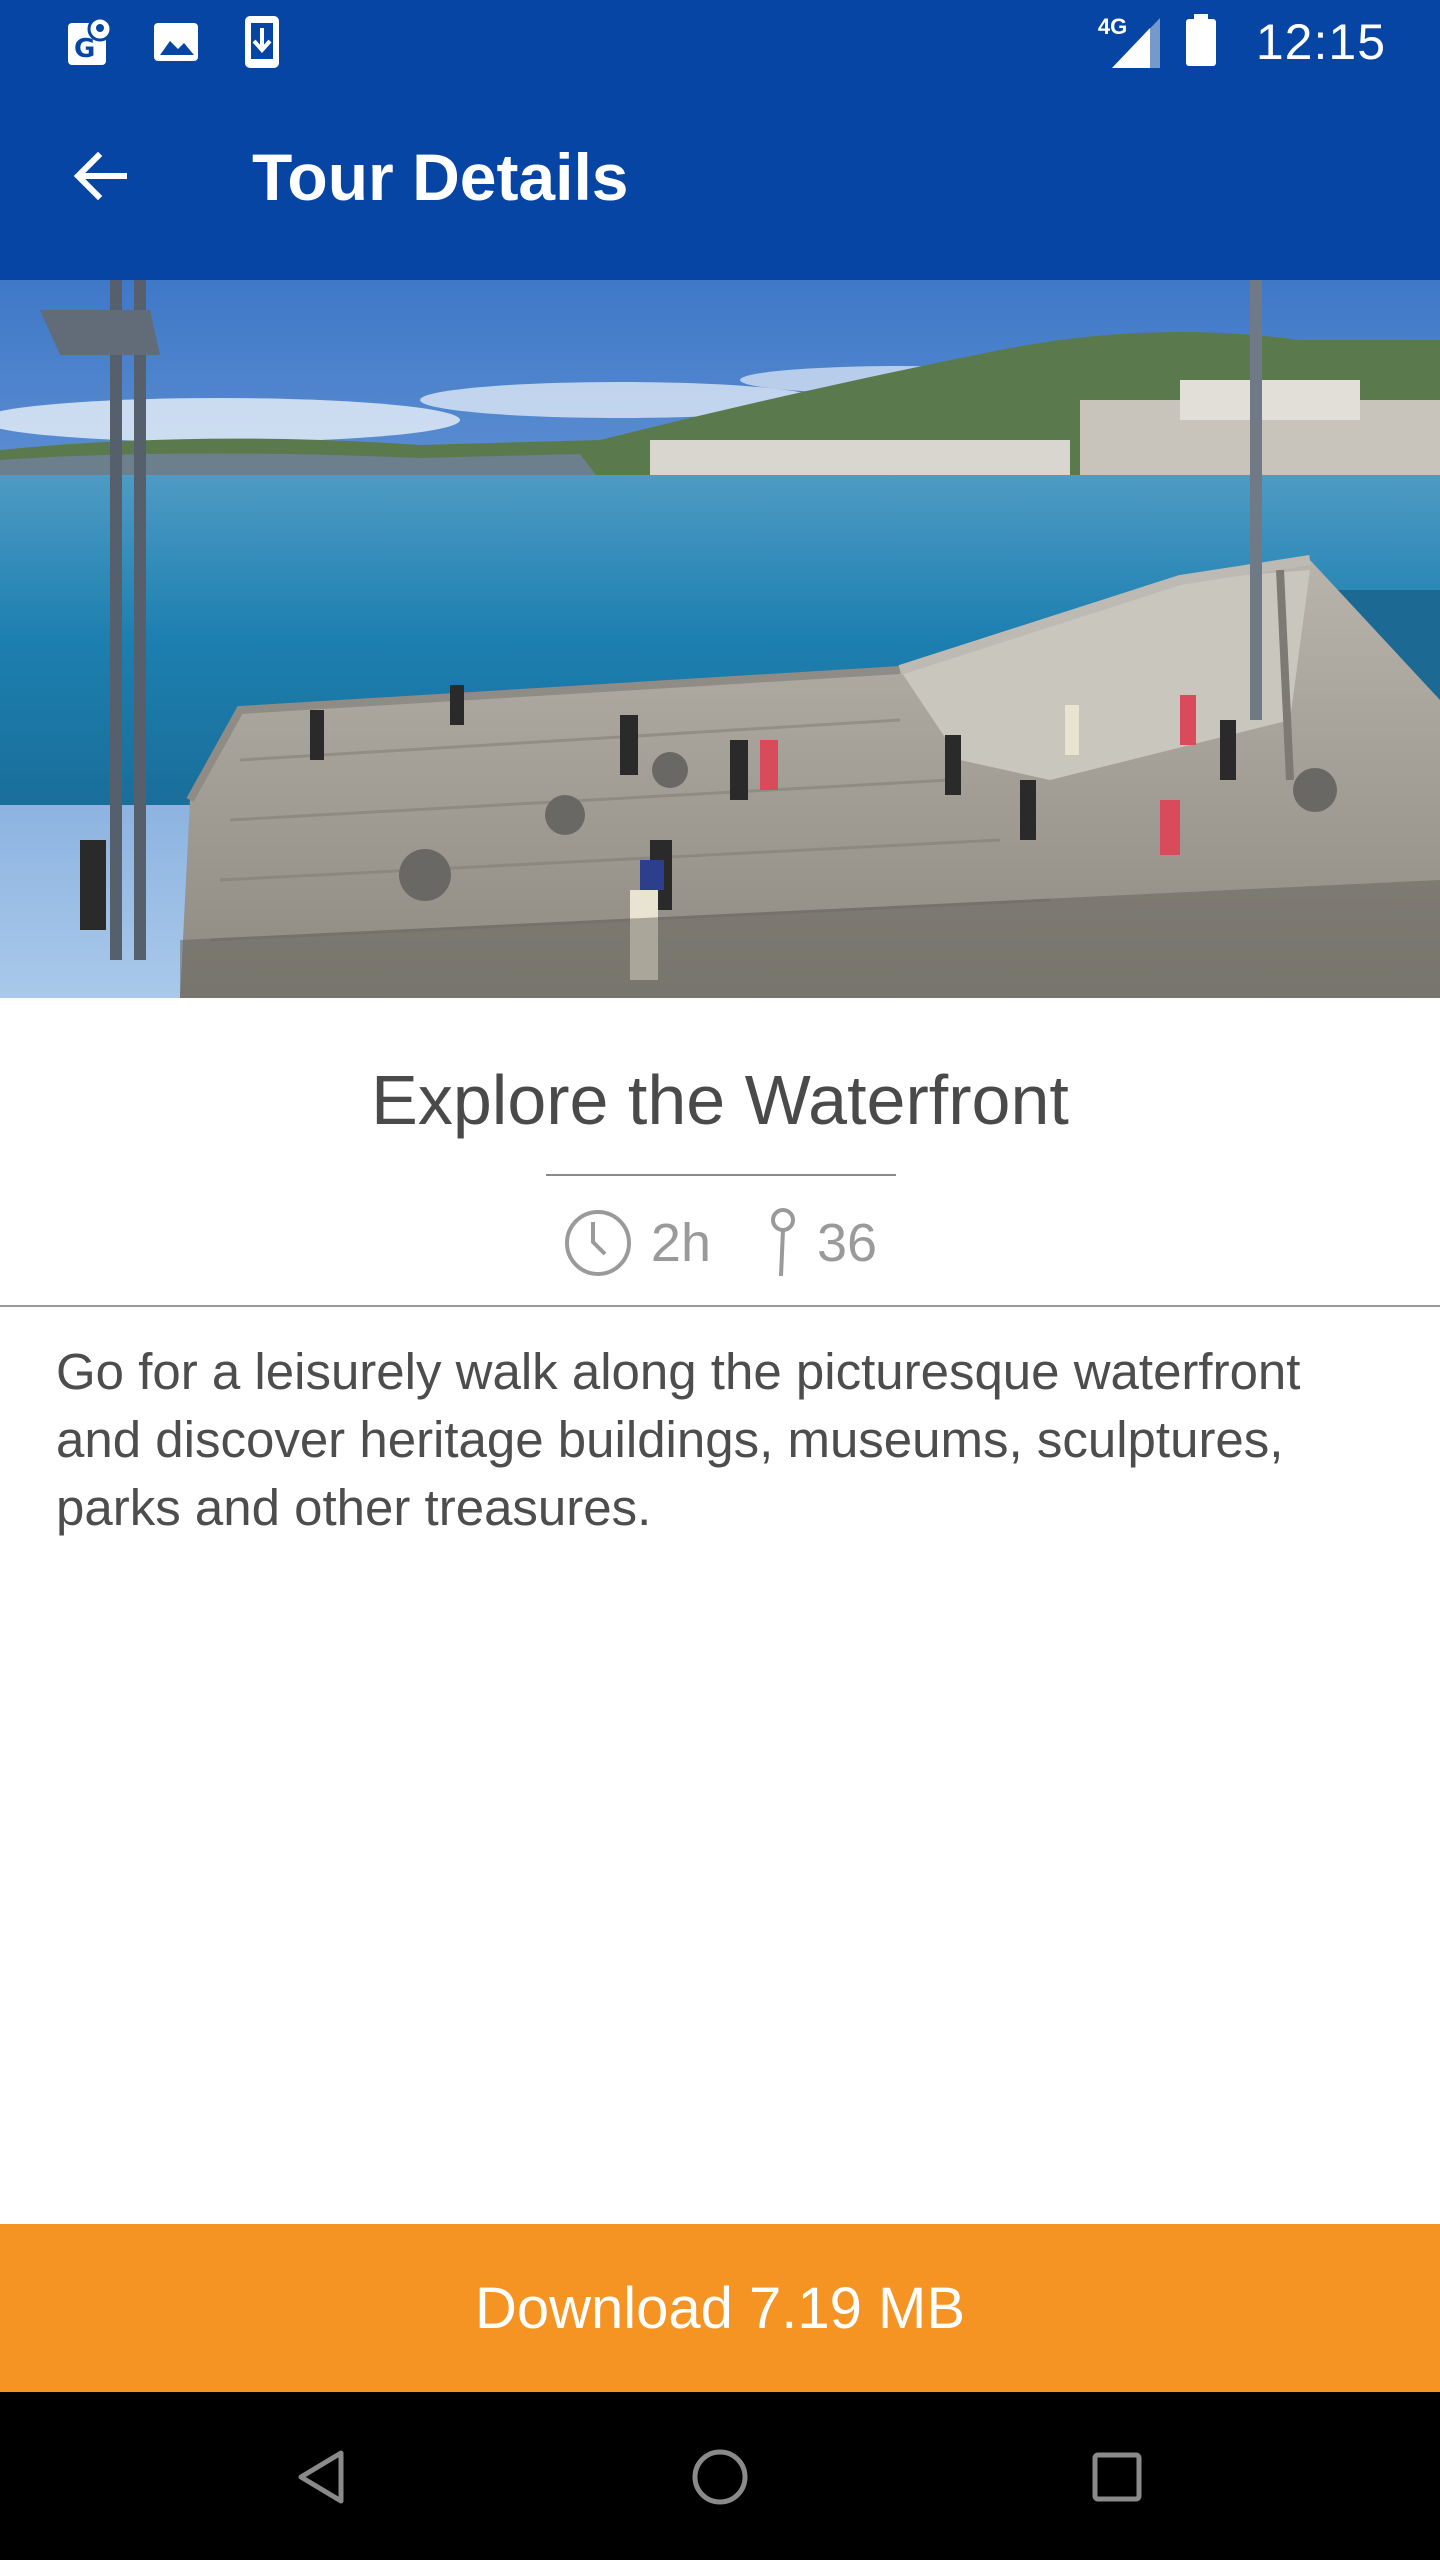 This screenshot has width=1440, height=2560. What do you see at coordinates (637, 1243) in the screenshot?
I see `duration-info: 2h` at bounding box center [637, 1243].